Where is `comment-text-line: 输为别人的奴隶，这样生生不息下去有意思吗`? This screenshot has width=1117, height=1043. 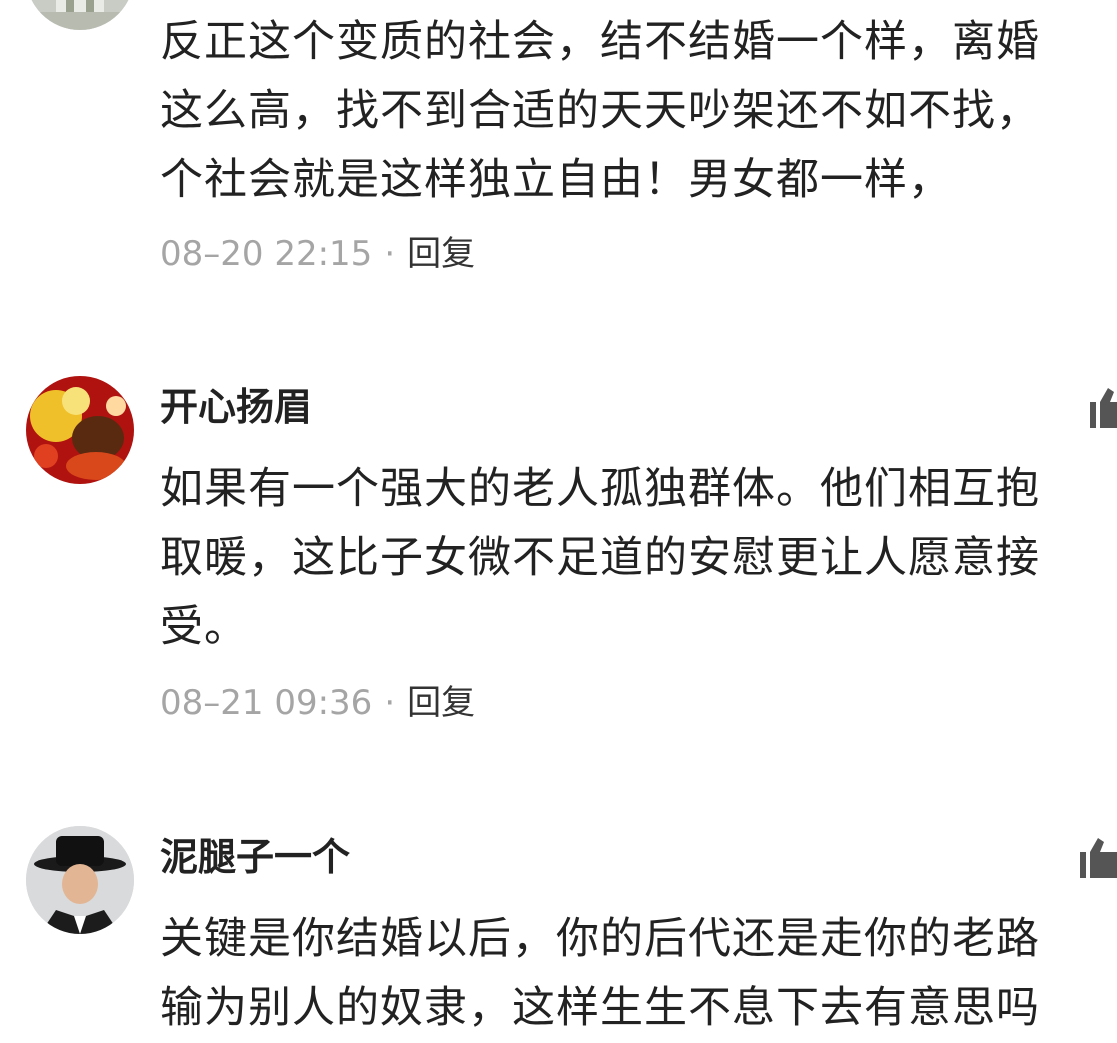 comment-text-line: 输为别人的奴隶，这样生生不息下去有意思吗 is located at coordinates (600, 1008).